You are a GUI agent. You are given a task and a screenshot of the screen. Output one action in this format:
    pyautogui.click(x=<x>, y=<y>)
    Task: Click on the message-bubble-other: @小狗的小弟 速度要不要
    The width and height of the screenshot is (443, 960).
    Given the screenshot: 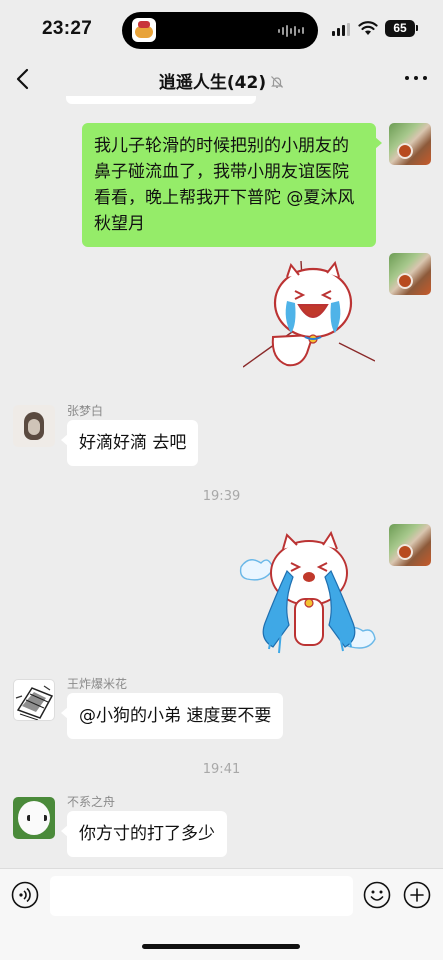 What is the action you would take?
    pyautogui.click(x=172, y=716)
    